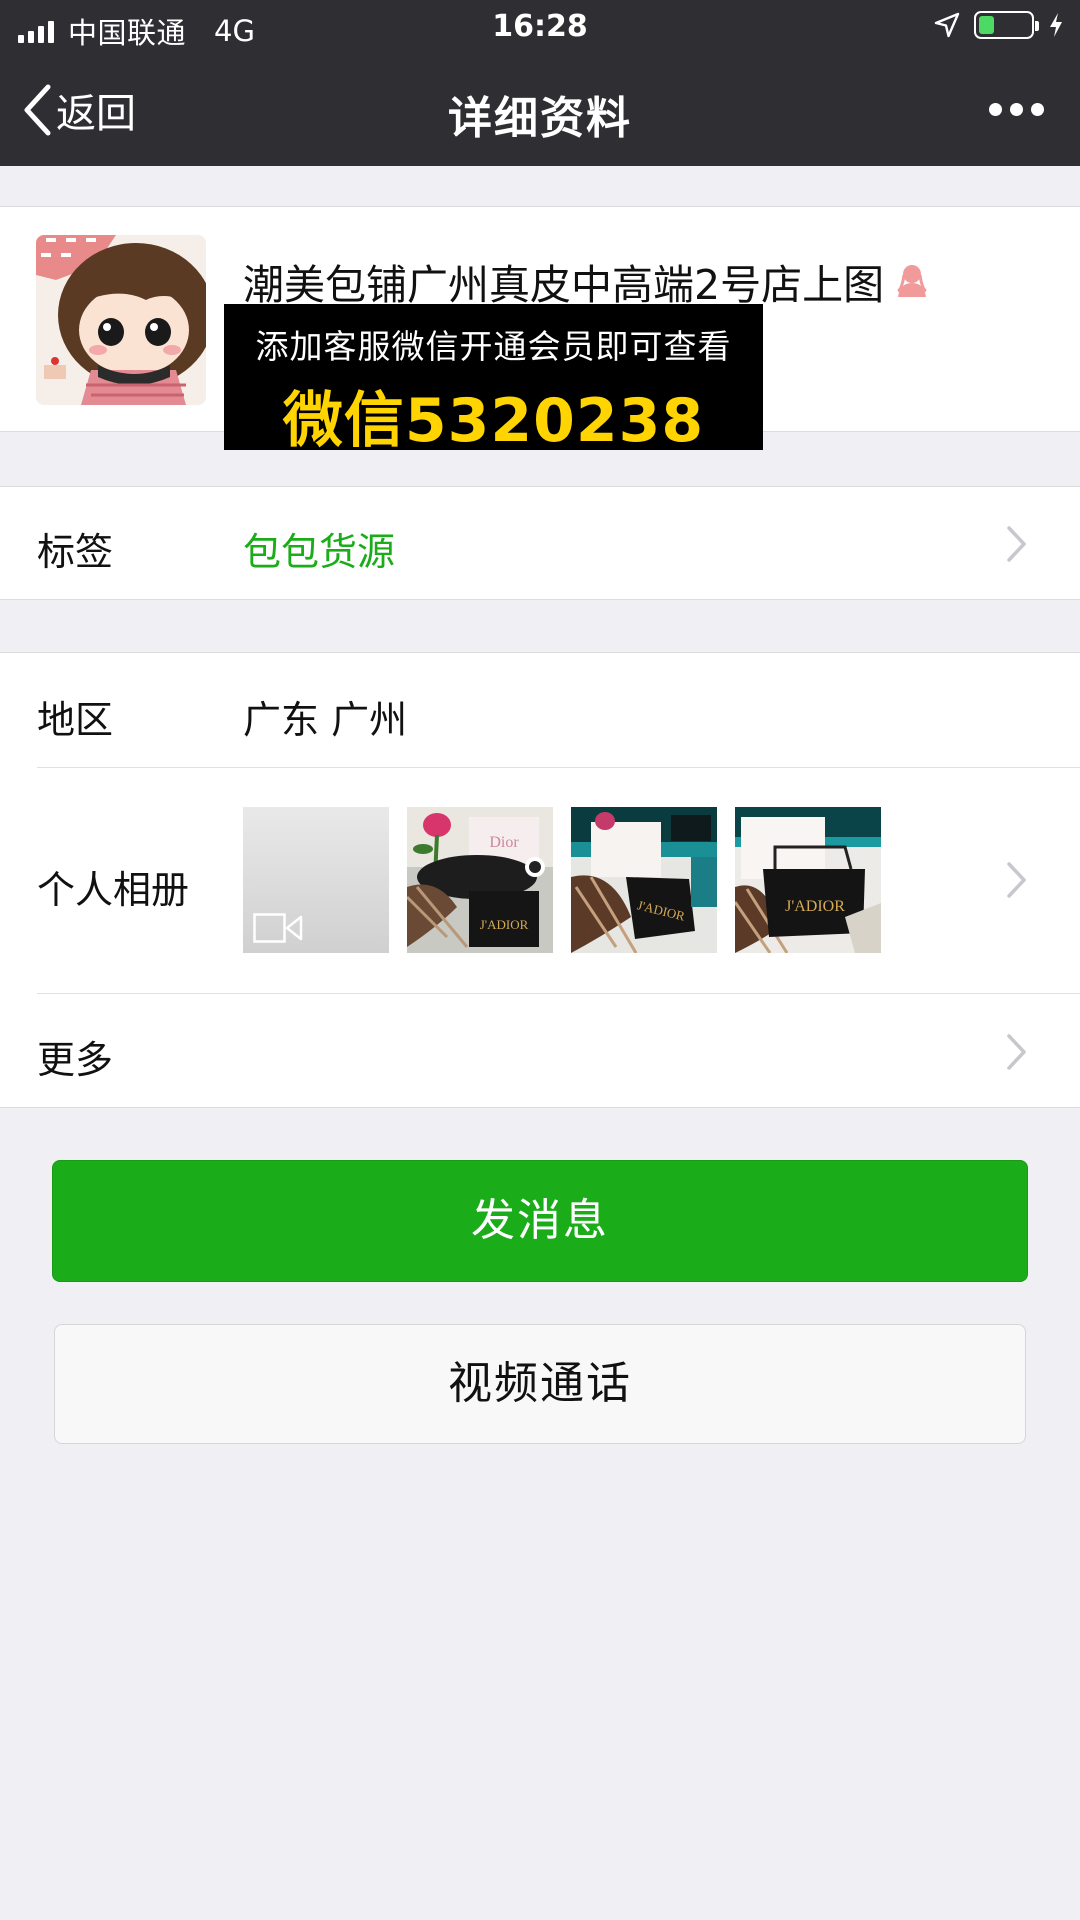 The image size is (1080, 1920). Describe the element at coordinates (995, 109) in the screenshot. I see `more-dots-icon` at that location.